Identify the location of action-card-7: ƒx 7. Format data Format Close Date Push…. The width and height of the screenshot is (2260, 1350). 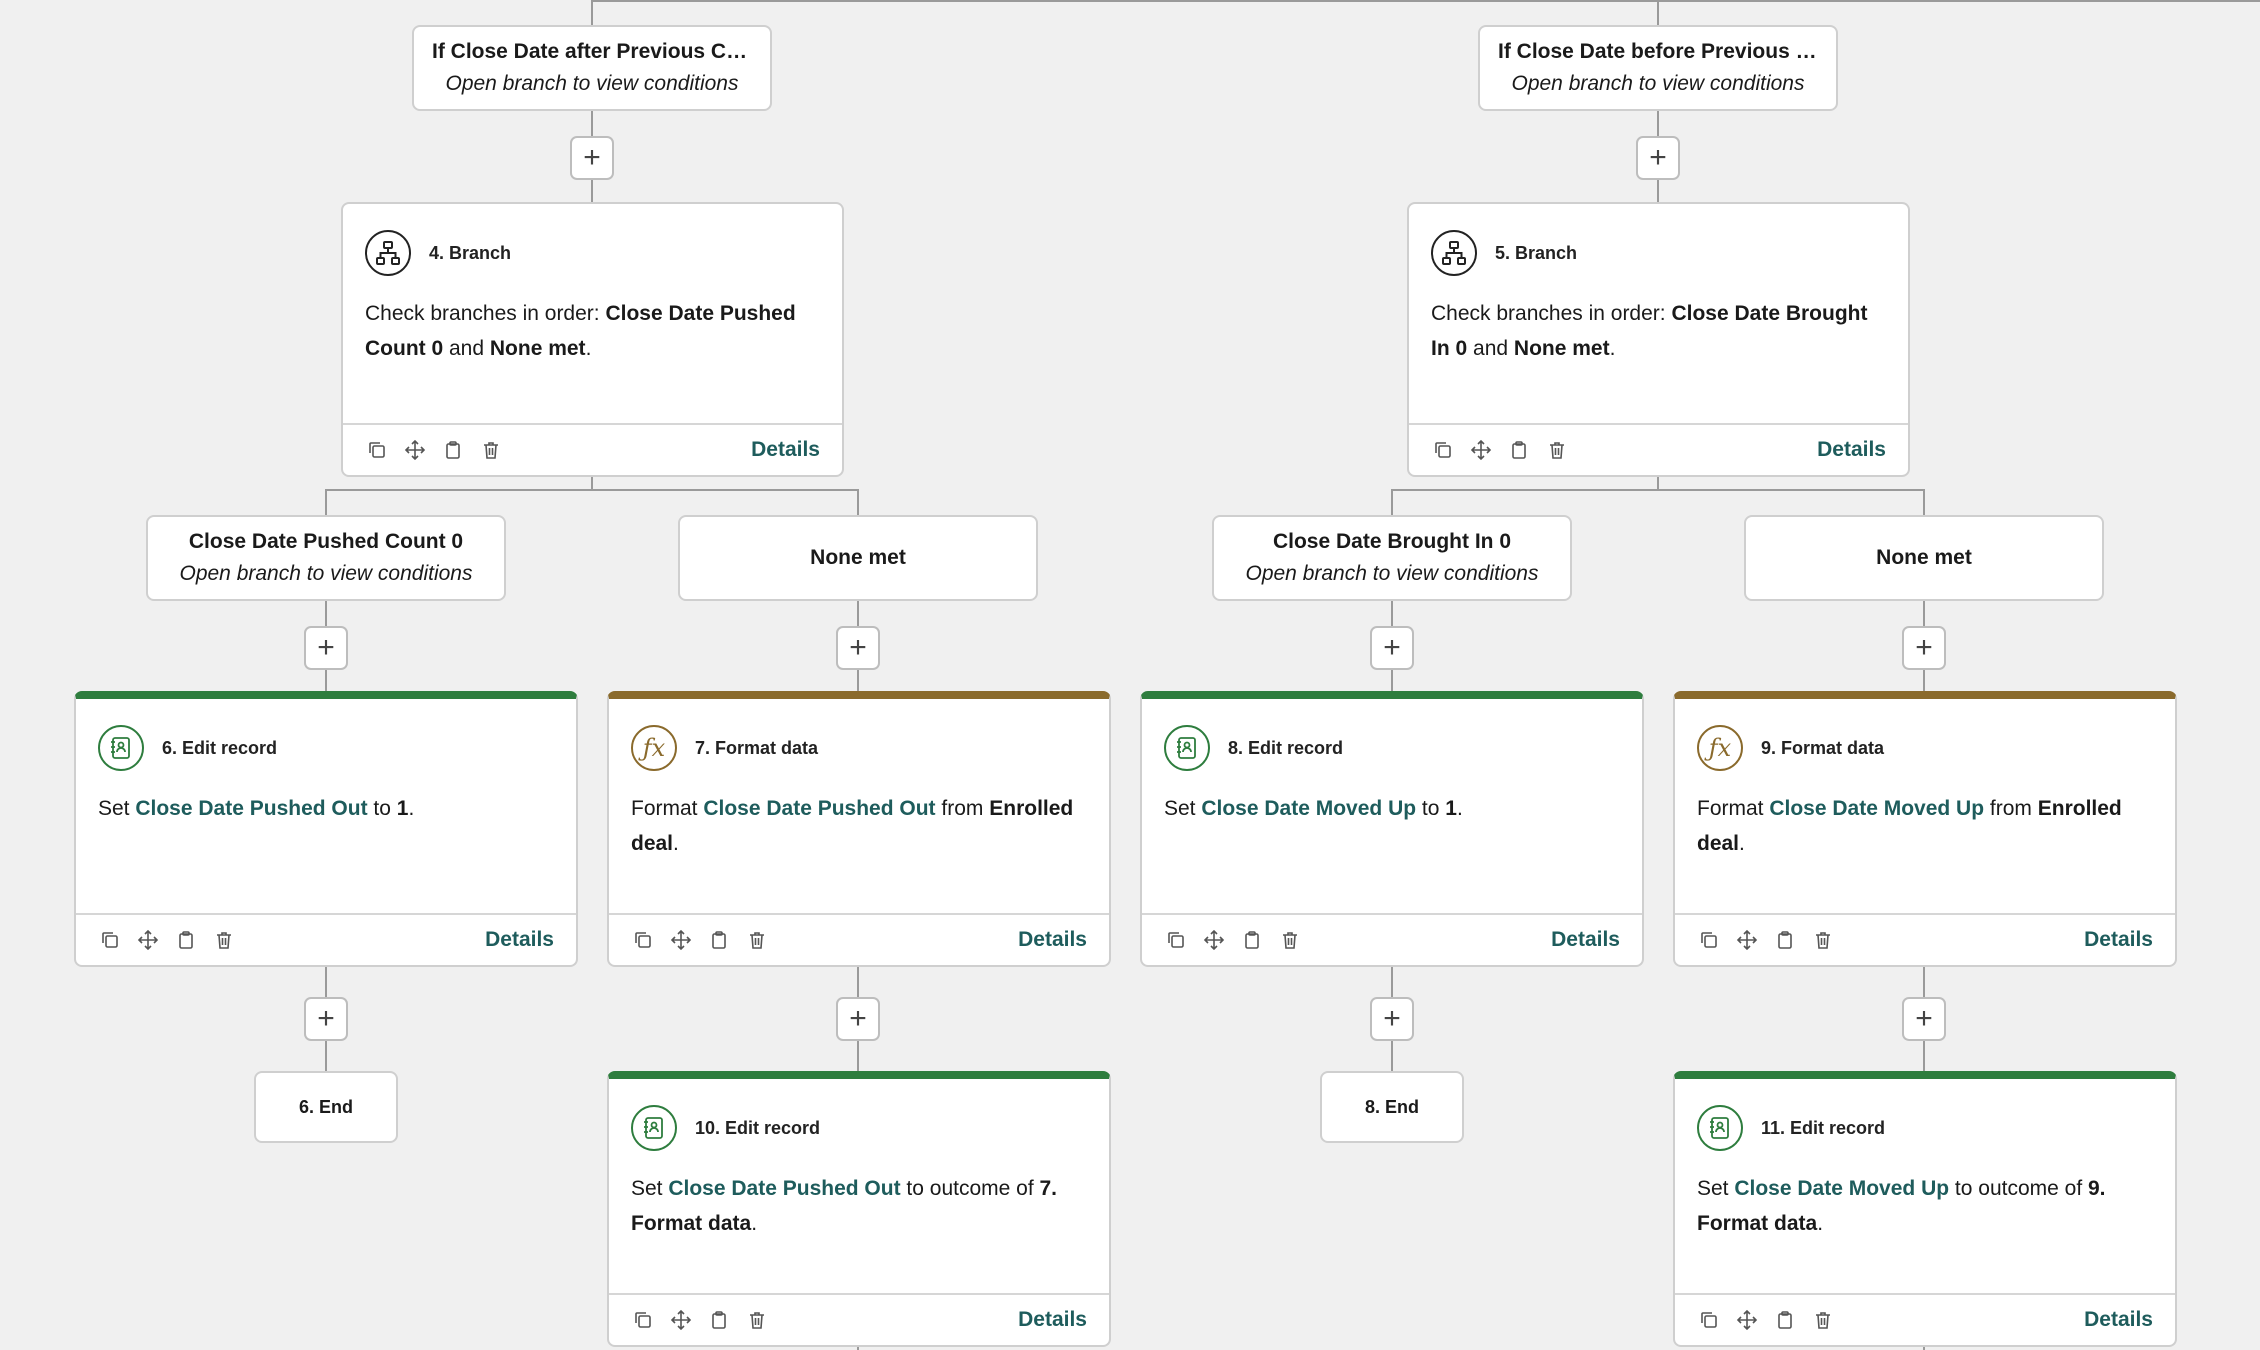
(859, 829).